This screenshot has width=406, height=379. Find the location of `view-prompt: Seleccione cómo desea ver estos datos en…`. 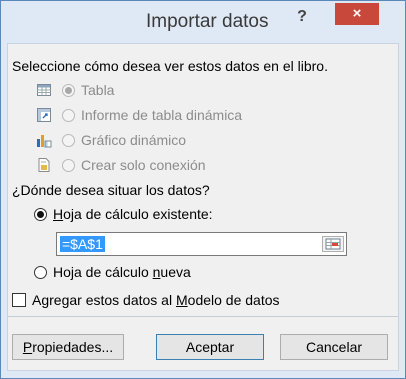

view-prompt: Seleccione cómo desea ver estos datos en… is located at coordinates (170, 66).